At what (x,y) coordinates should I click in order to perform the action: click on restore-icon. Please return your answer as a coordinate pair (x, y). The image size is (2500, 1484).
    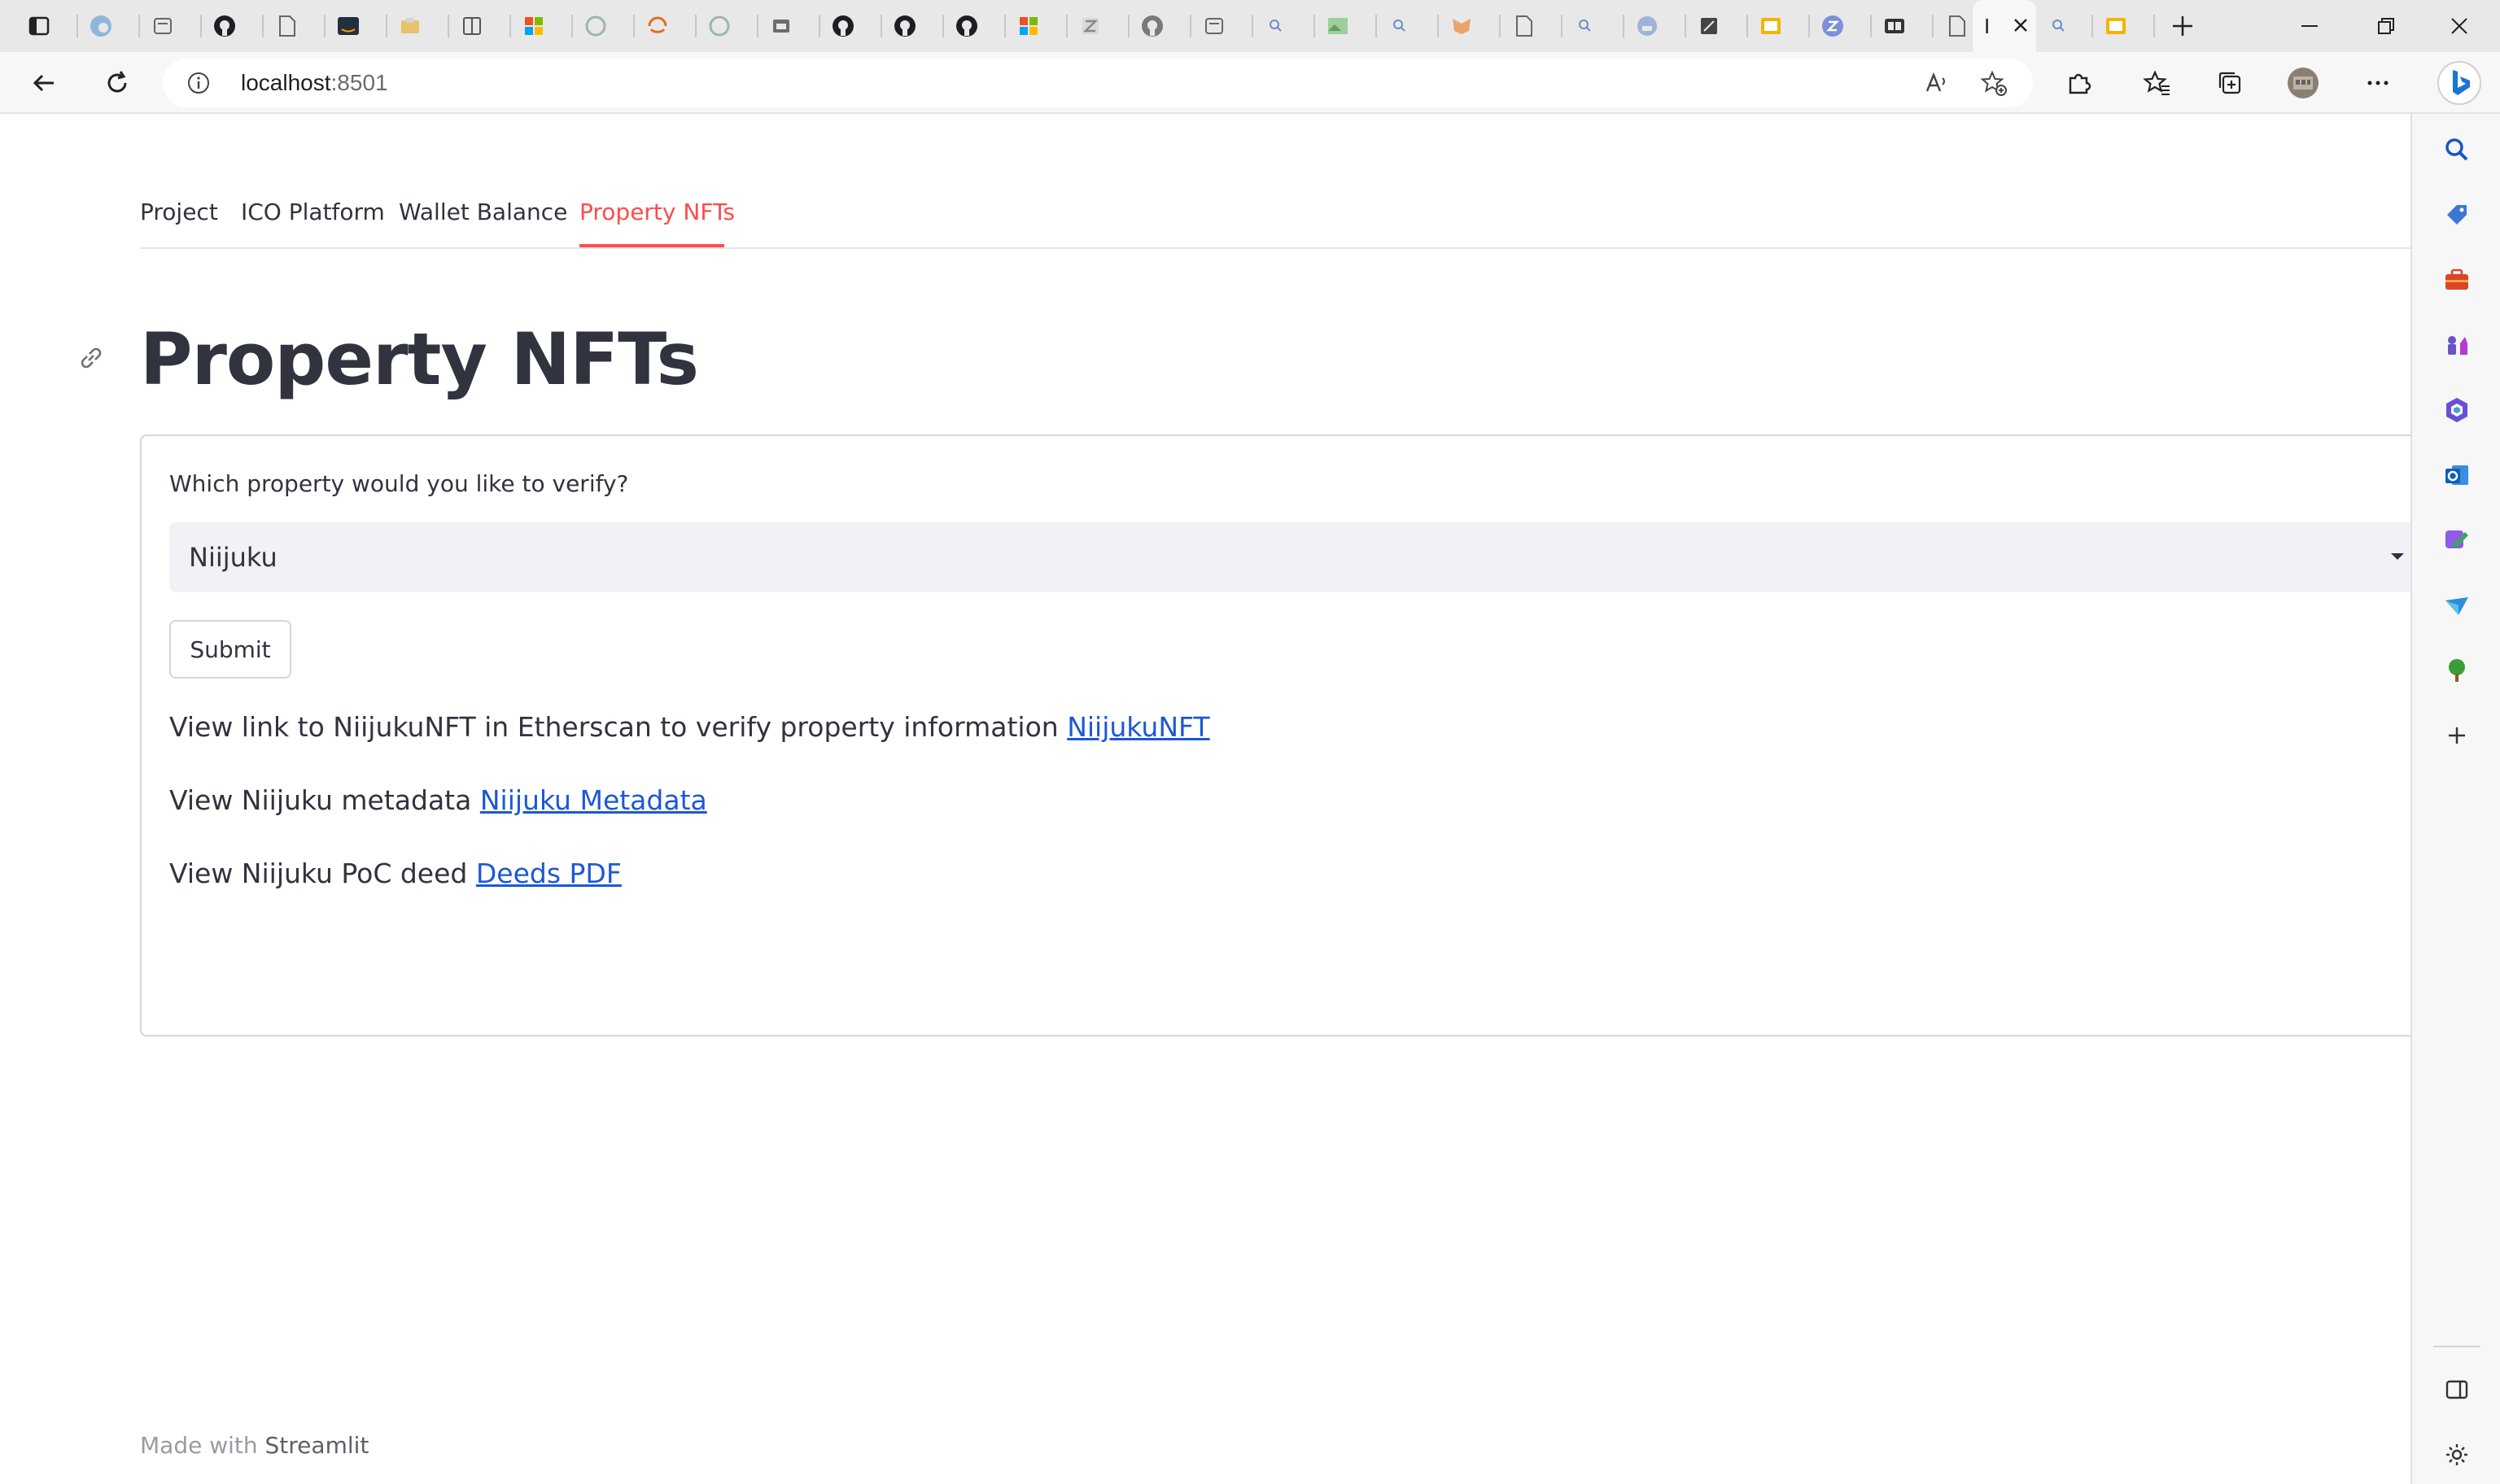
    Looking at the image, I should click on (2386, 26).